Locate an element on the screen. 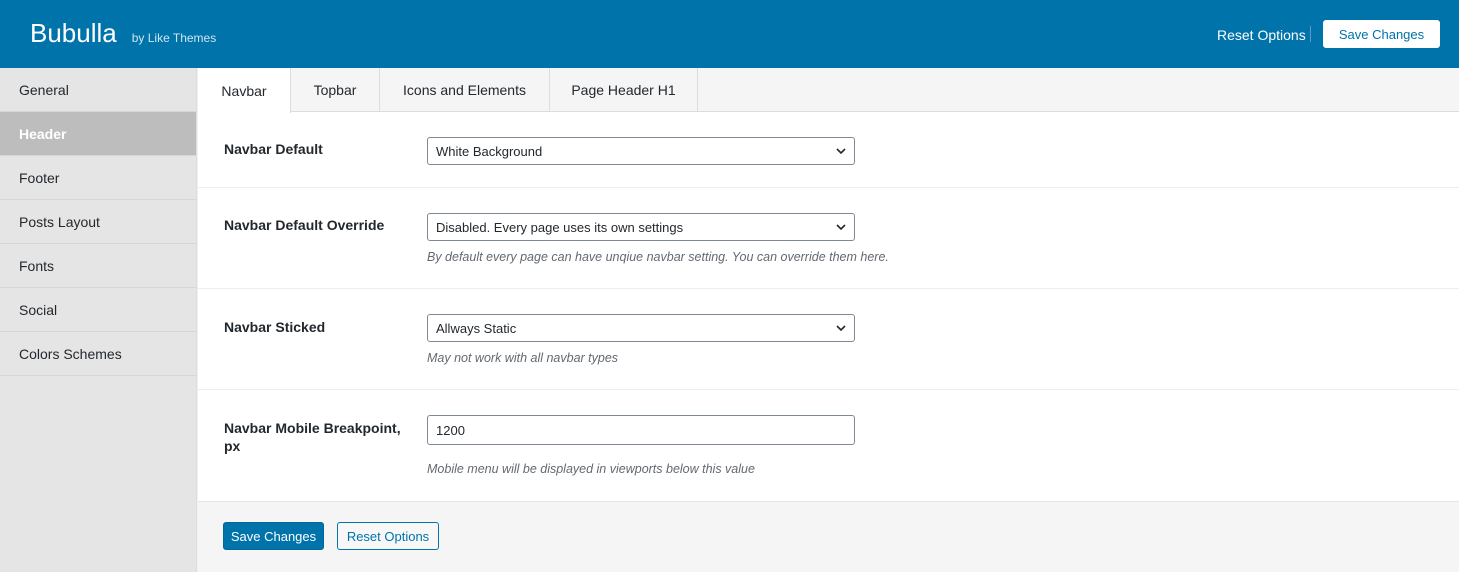 The width and height of the screenshot is (1459, 572). tab-topbar: Topbar is located at coordinates (335, 90).